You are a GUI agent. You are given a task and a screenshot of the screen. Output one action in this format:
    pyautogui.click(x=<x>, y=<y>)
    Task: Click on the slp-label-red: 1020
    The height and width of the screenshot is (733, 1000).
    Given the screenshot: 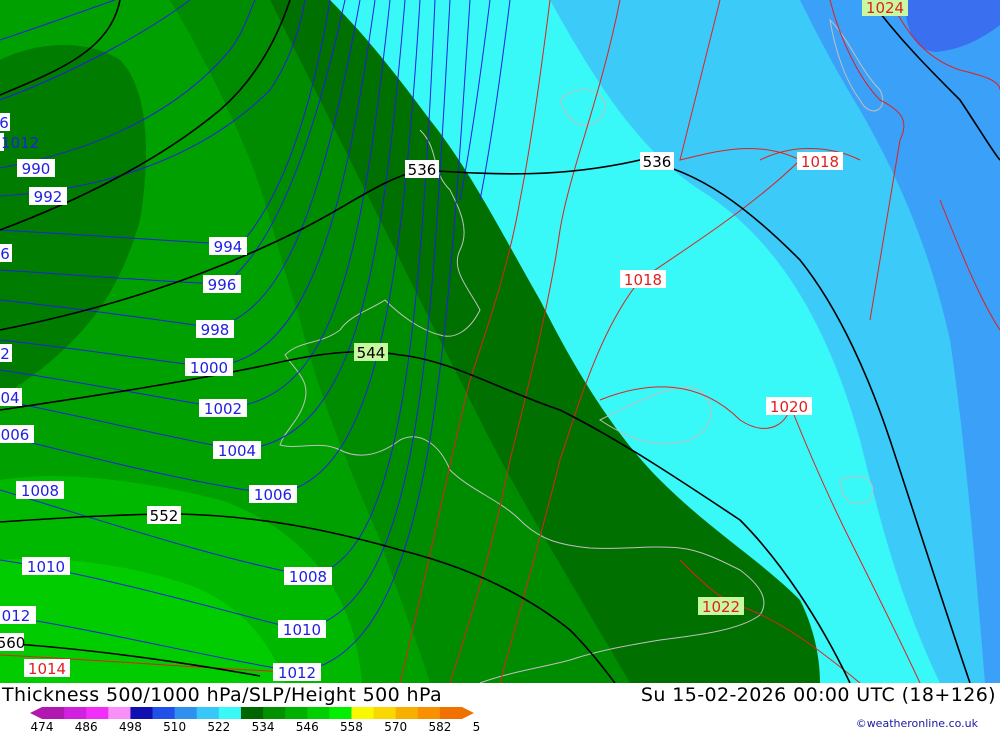 What is the action you would take?
    pyautogui.click(x=789, y=407)
    